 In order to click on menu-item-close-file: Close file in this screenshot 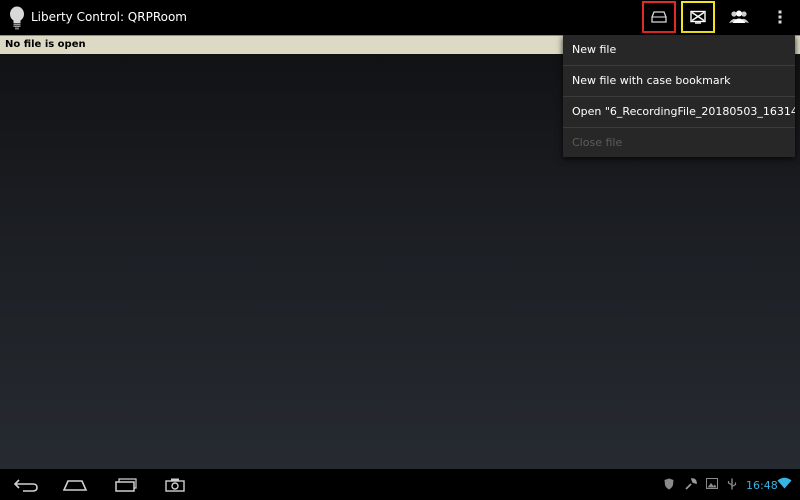, I will do `click(597, 142)`.